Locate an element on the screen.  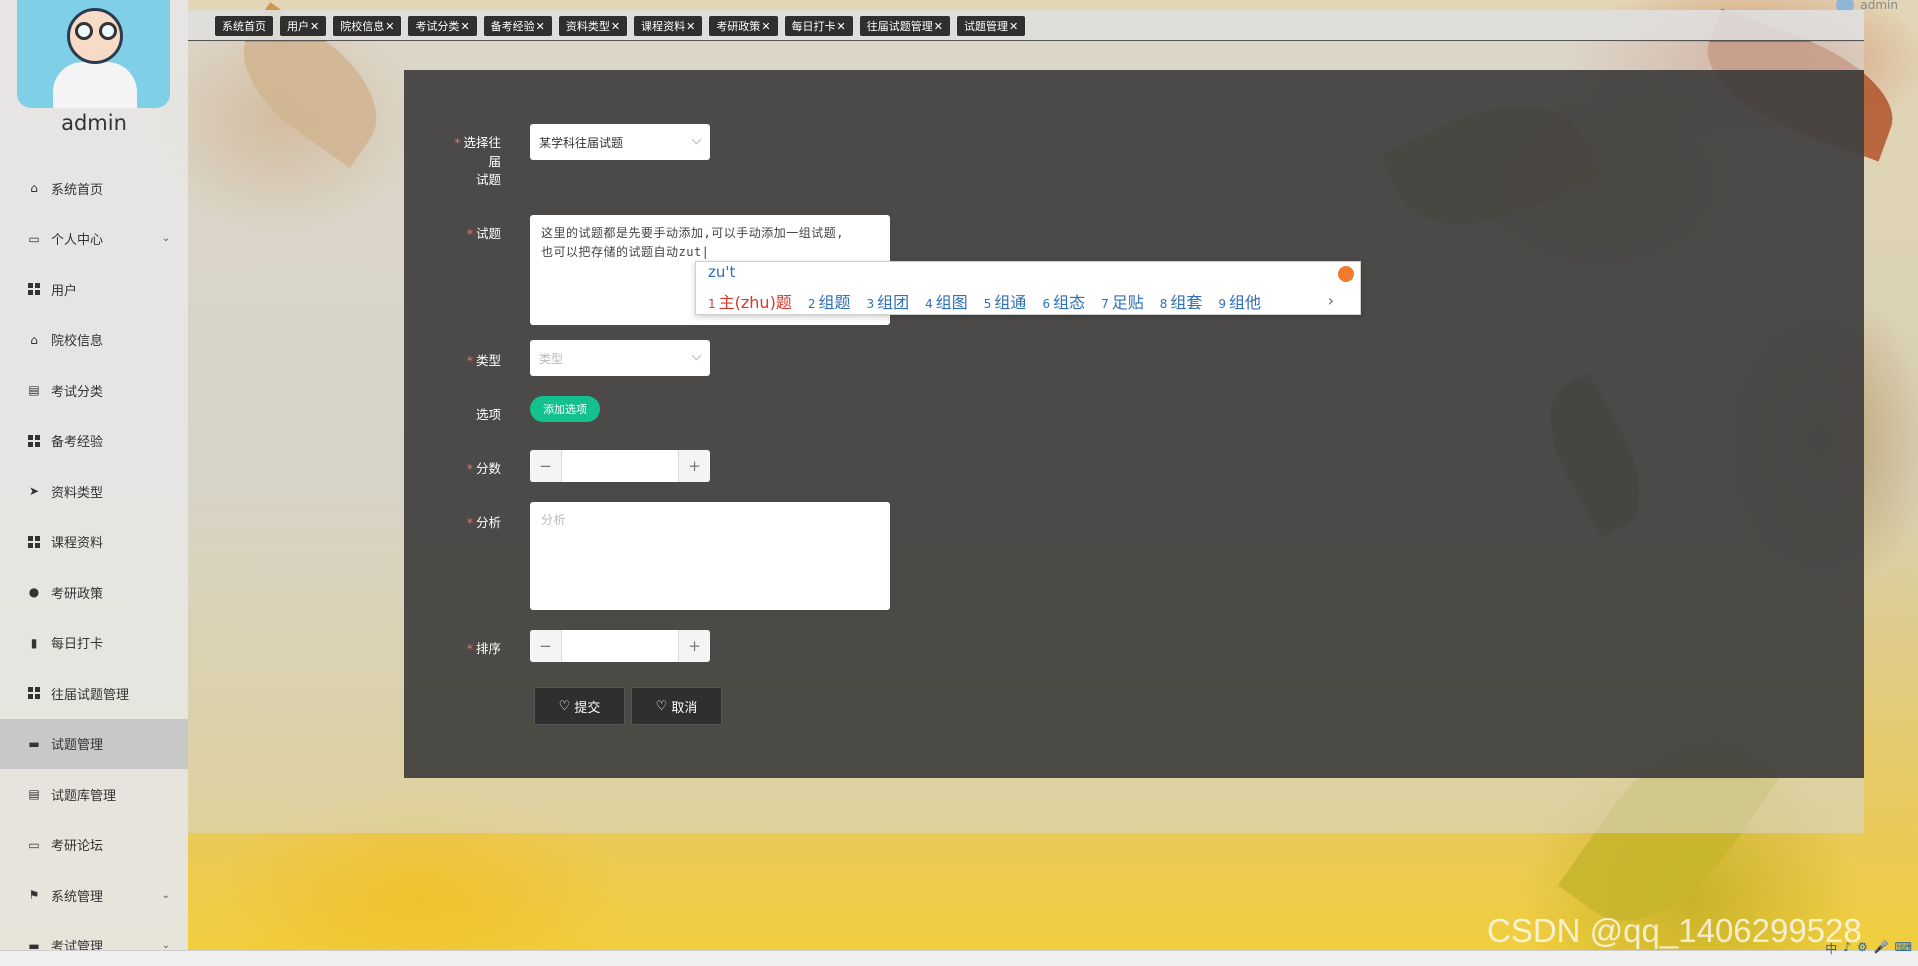
sidebar-item: 往届试题管理 is located at coordinates (94, 693).